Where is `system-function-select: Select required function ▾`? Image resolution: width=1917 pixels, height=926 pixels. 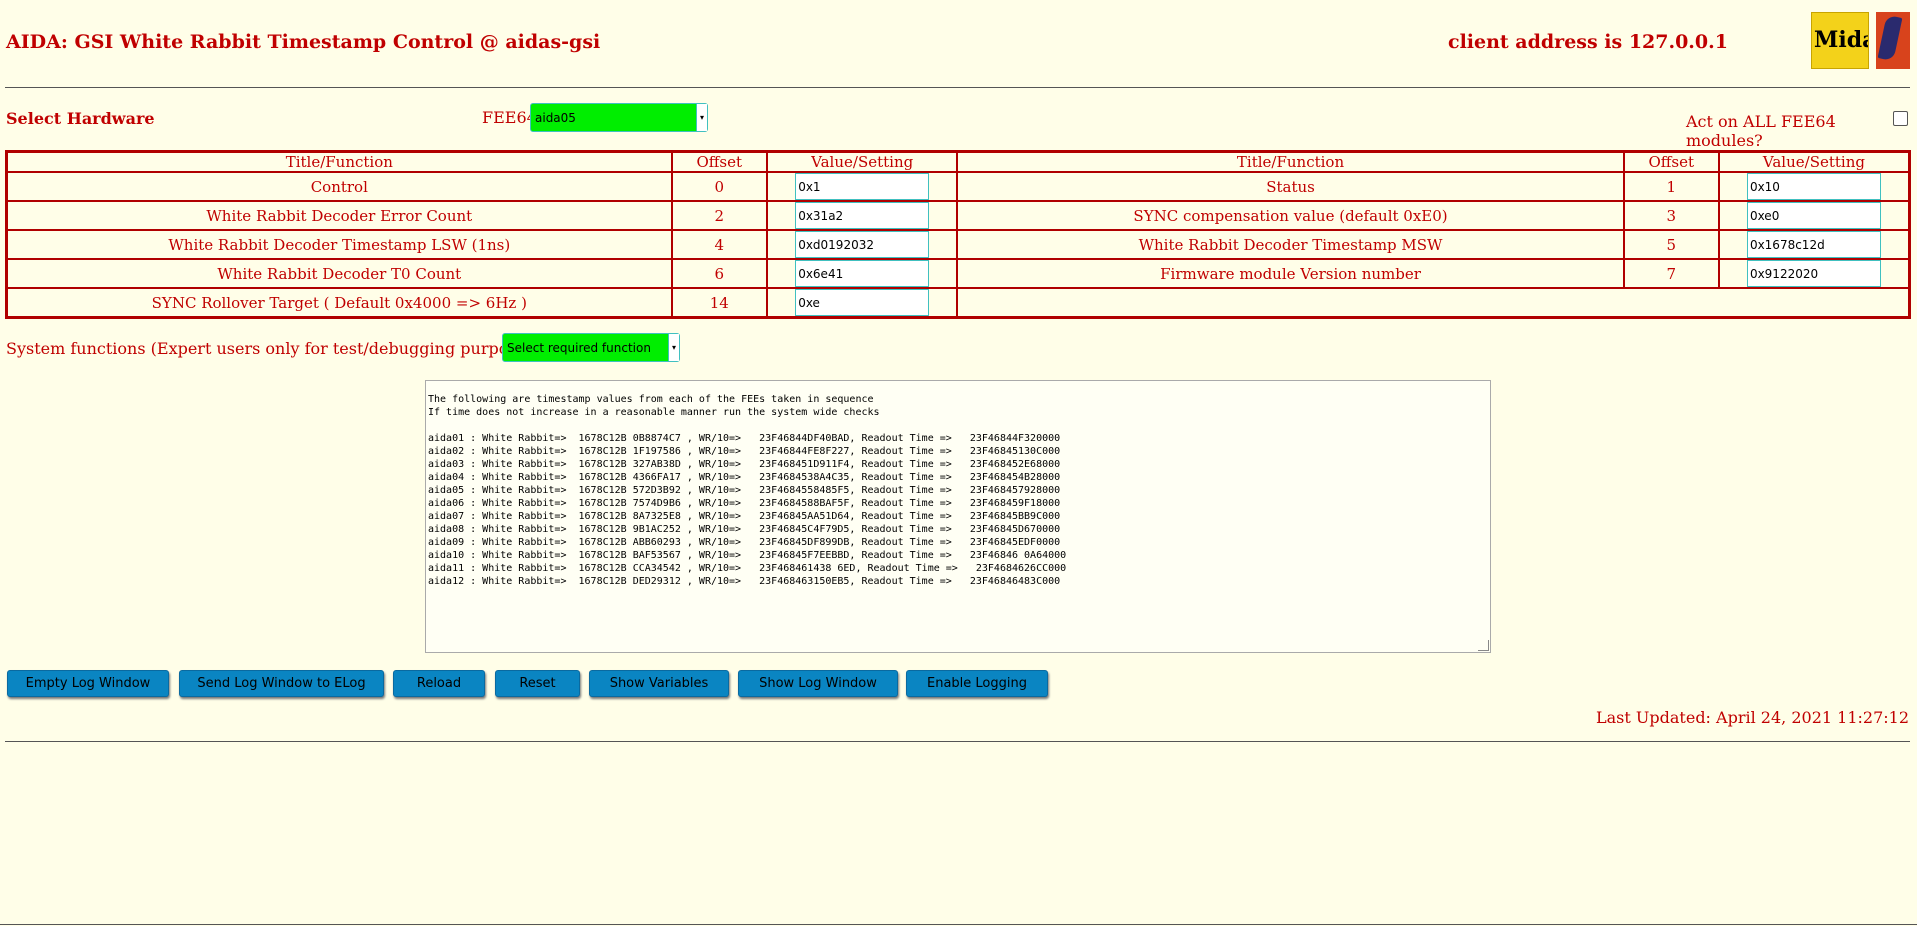
system-function-select: Select required function ▾ is located at coordinates (591, 347).